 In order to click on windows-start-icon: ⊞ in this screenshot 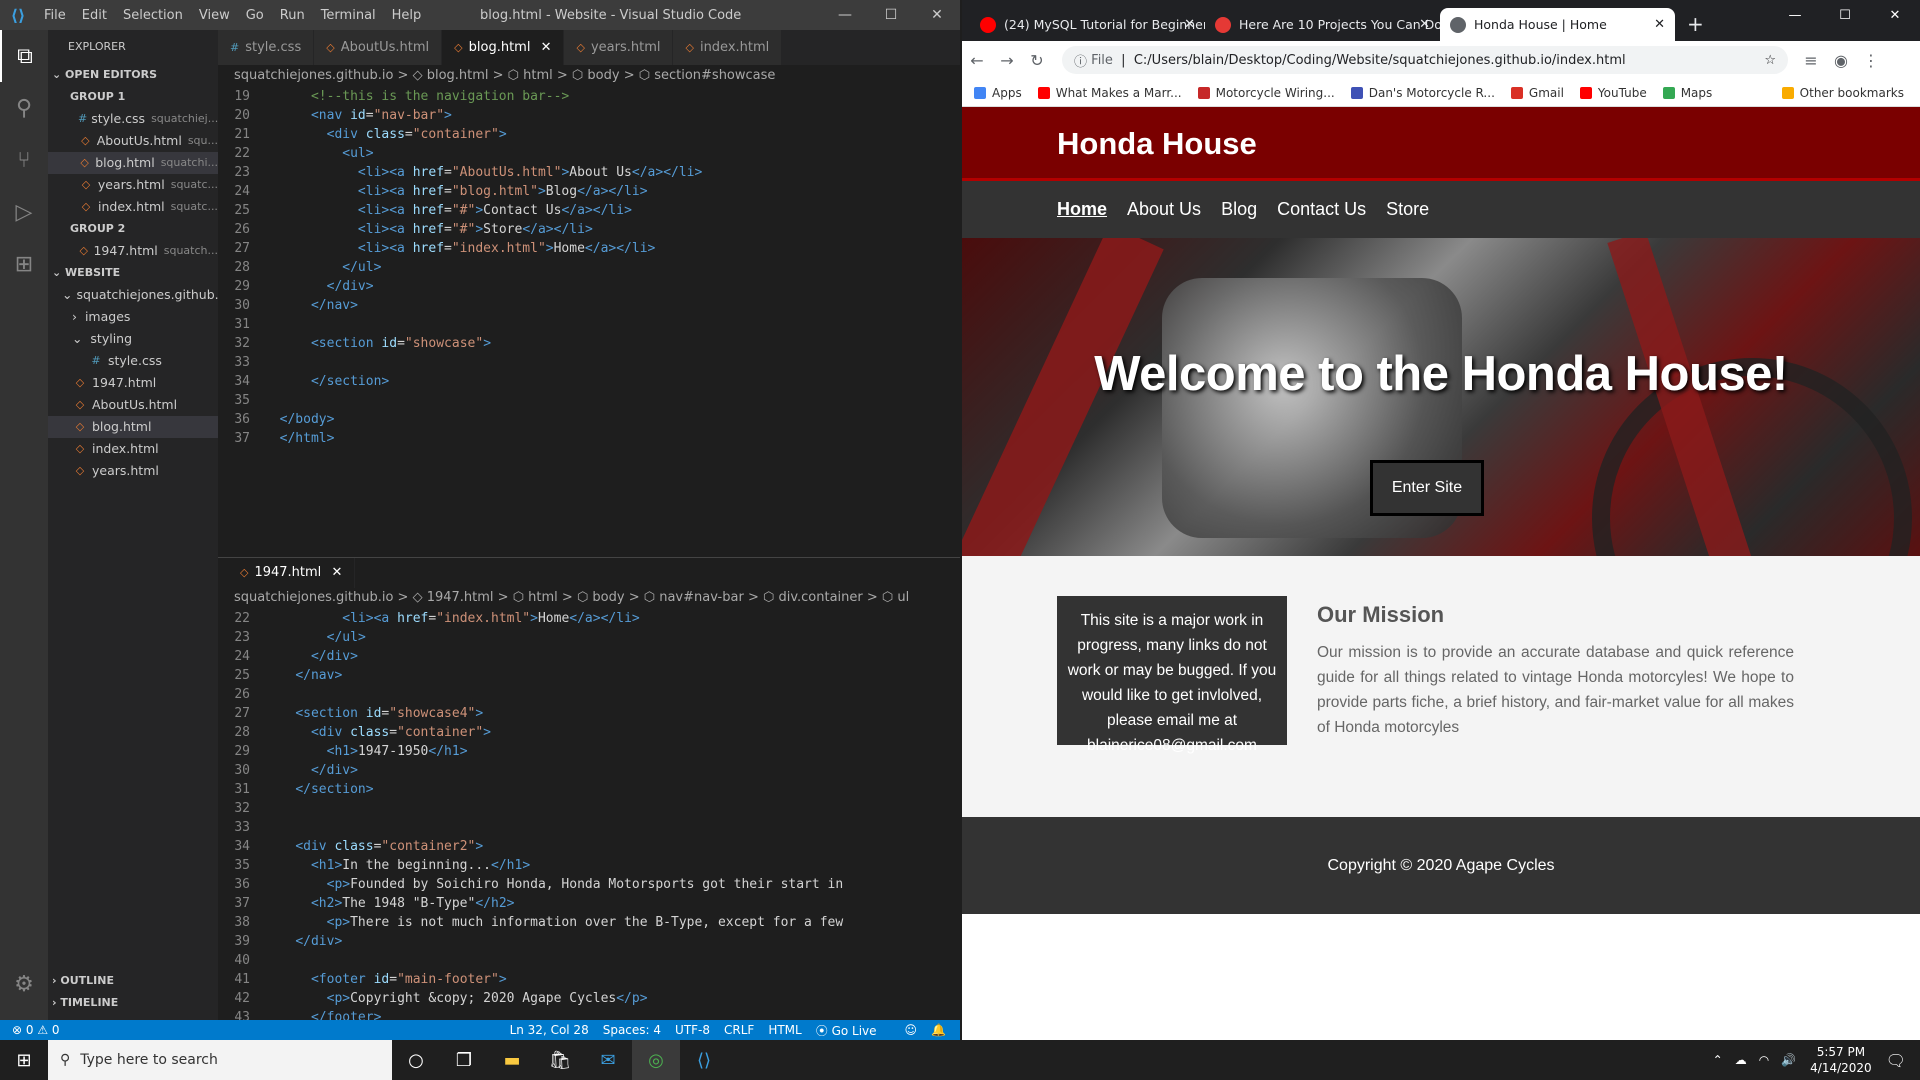, I will do `click(24, 1060)`.